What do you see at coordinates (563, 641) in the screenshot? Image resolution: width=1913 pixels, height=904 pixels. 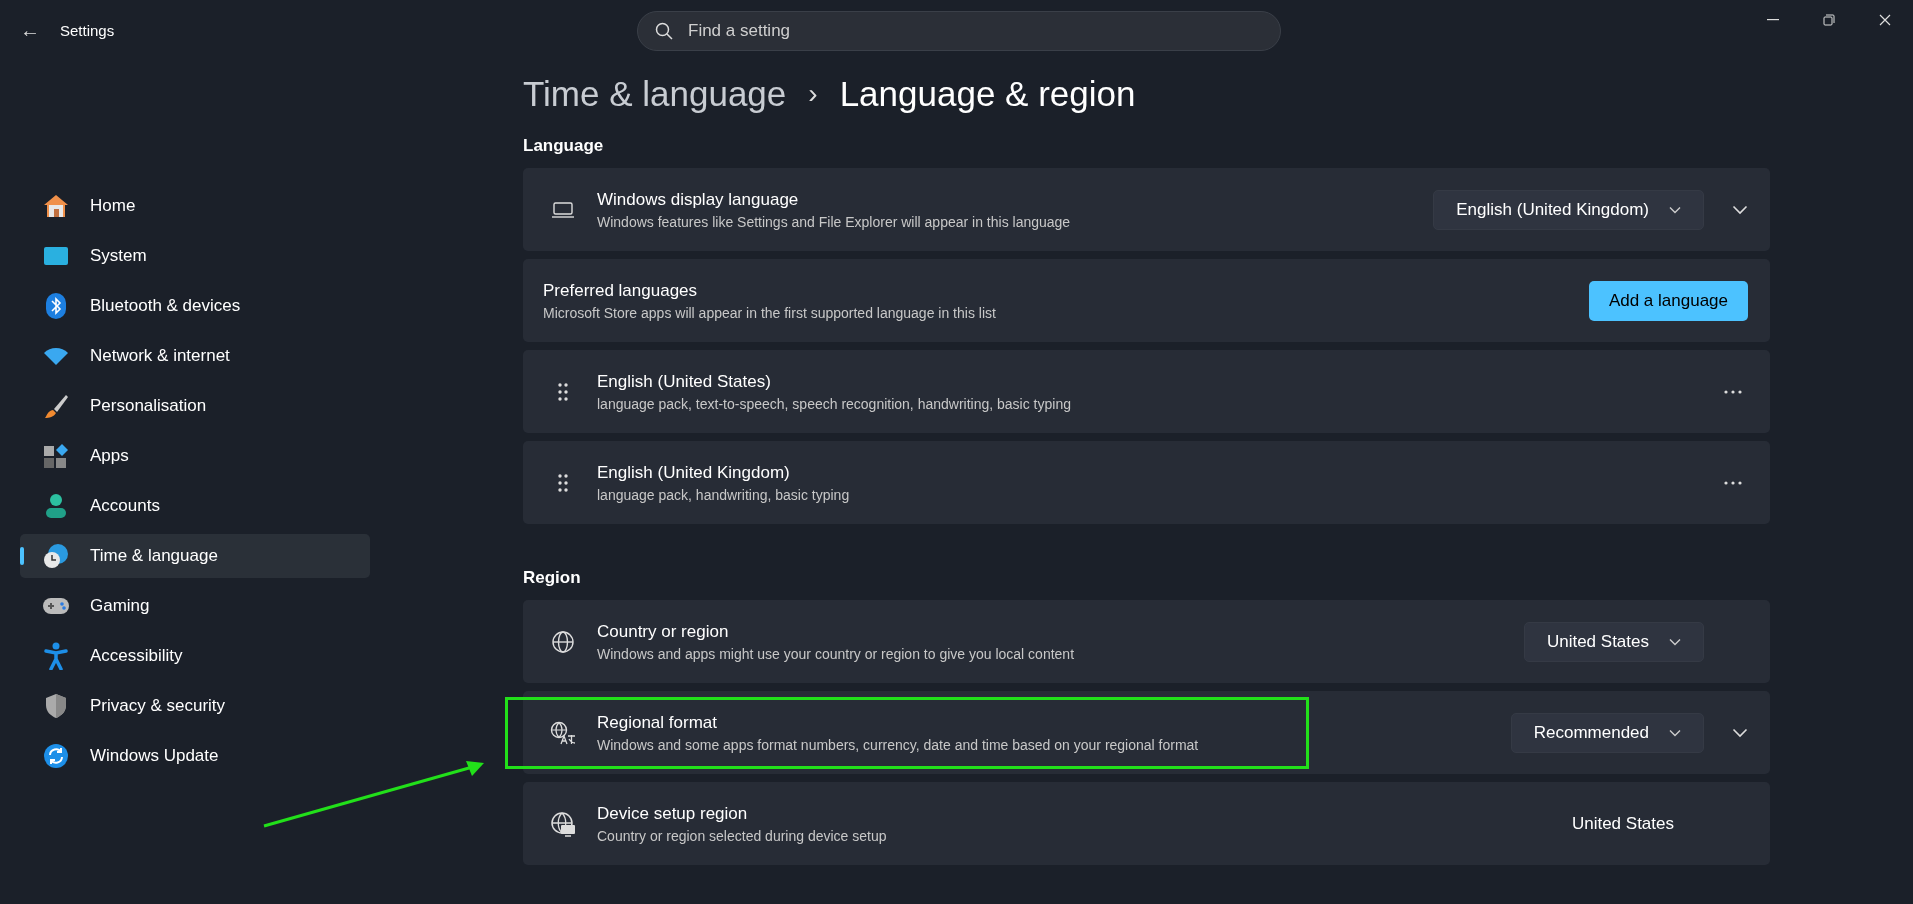 I see `globe-icon` at bounding box center [563, 641].